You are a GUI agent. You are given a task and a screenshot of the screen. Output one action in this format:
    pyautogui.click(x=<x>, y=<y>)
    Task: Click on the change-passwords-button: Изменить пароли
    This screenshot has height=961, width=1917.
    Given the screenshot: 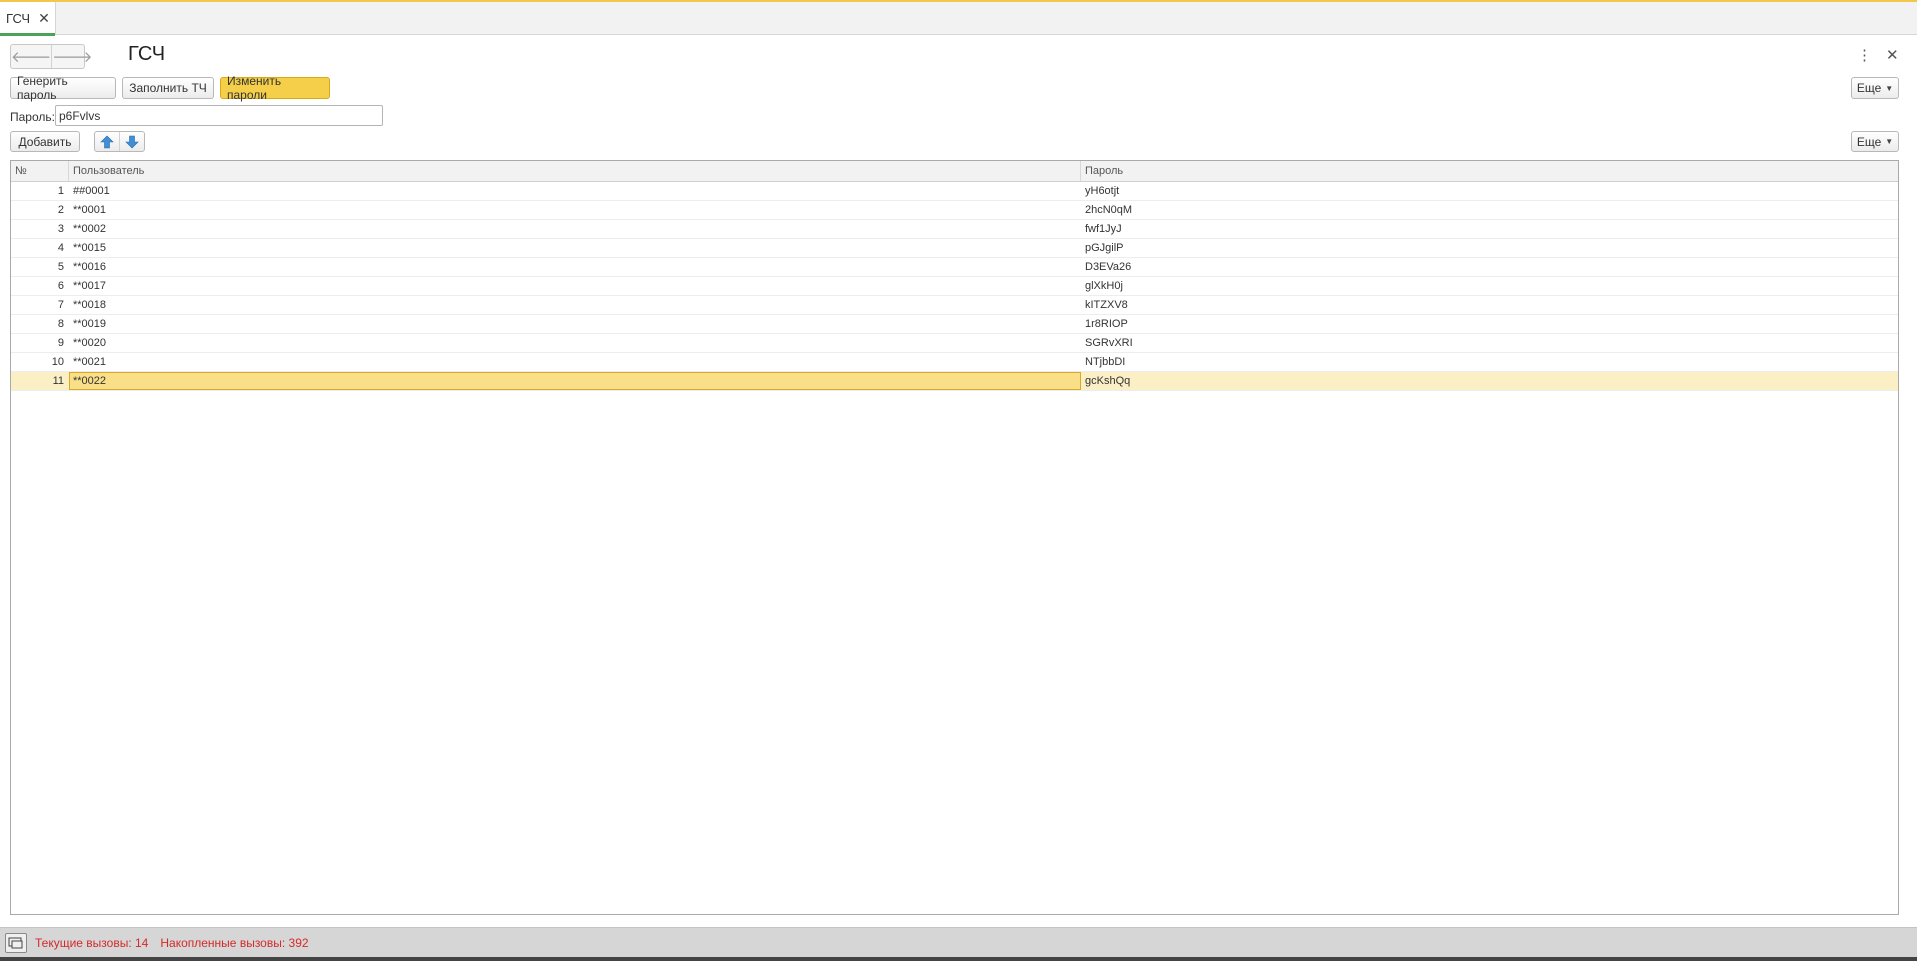 What is the action you would take?
    pyautogui.click(x=275, y=88)
    